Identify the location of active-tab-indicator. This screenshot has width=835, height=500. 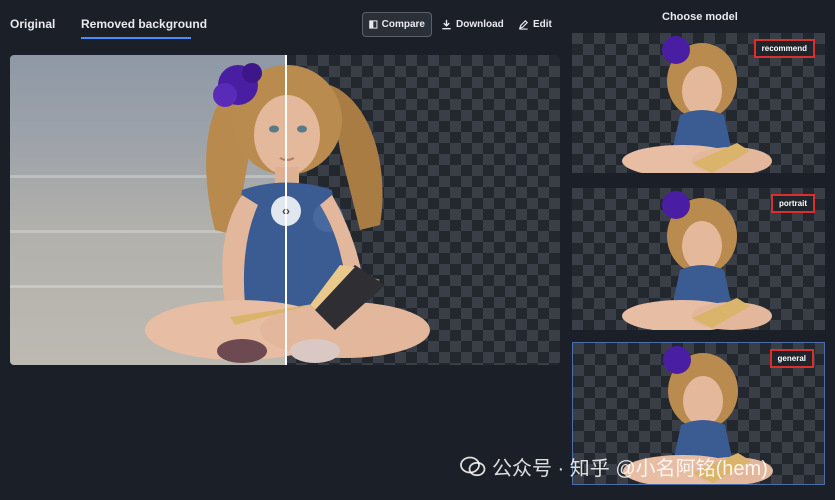
(136, 38).